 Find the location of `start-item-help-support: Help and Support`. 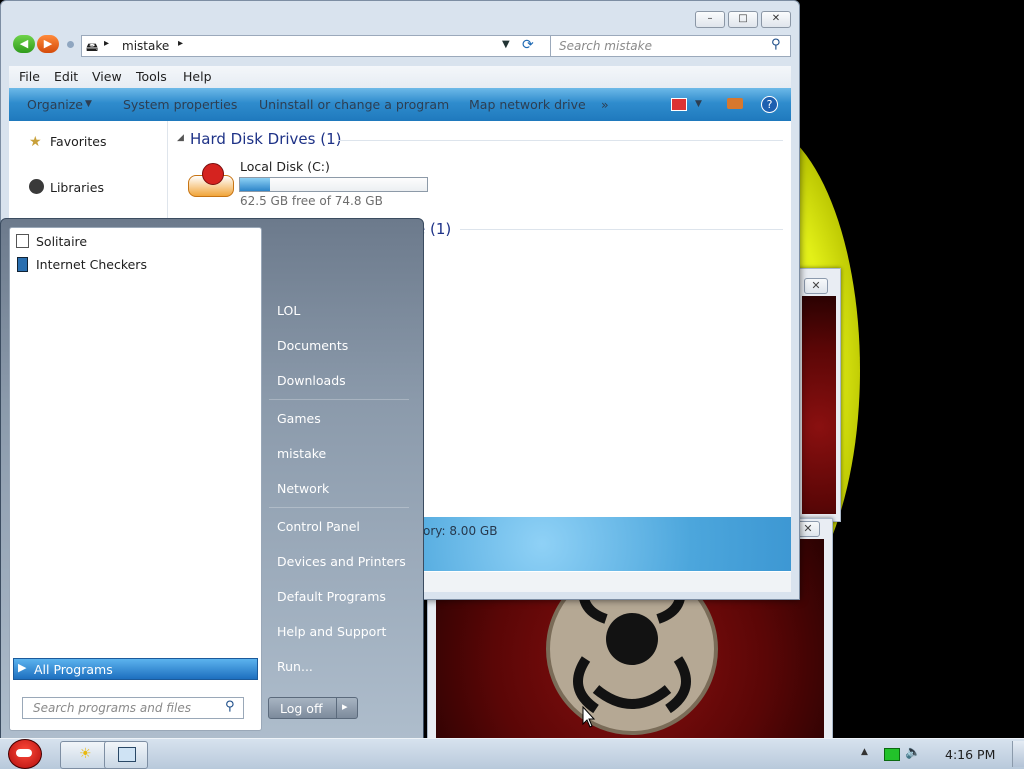

start-item-help-support: Help and Support is located at coordinates (331, 631).